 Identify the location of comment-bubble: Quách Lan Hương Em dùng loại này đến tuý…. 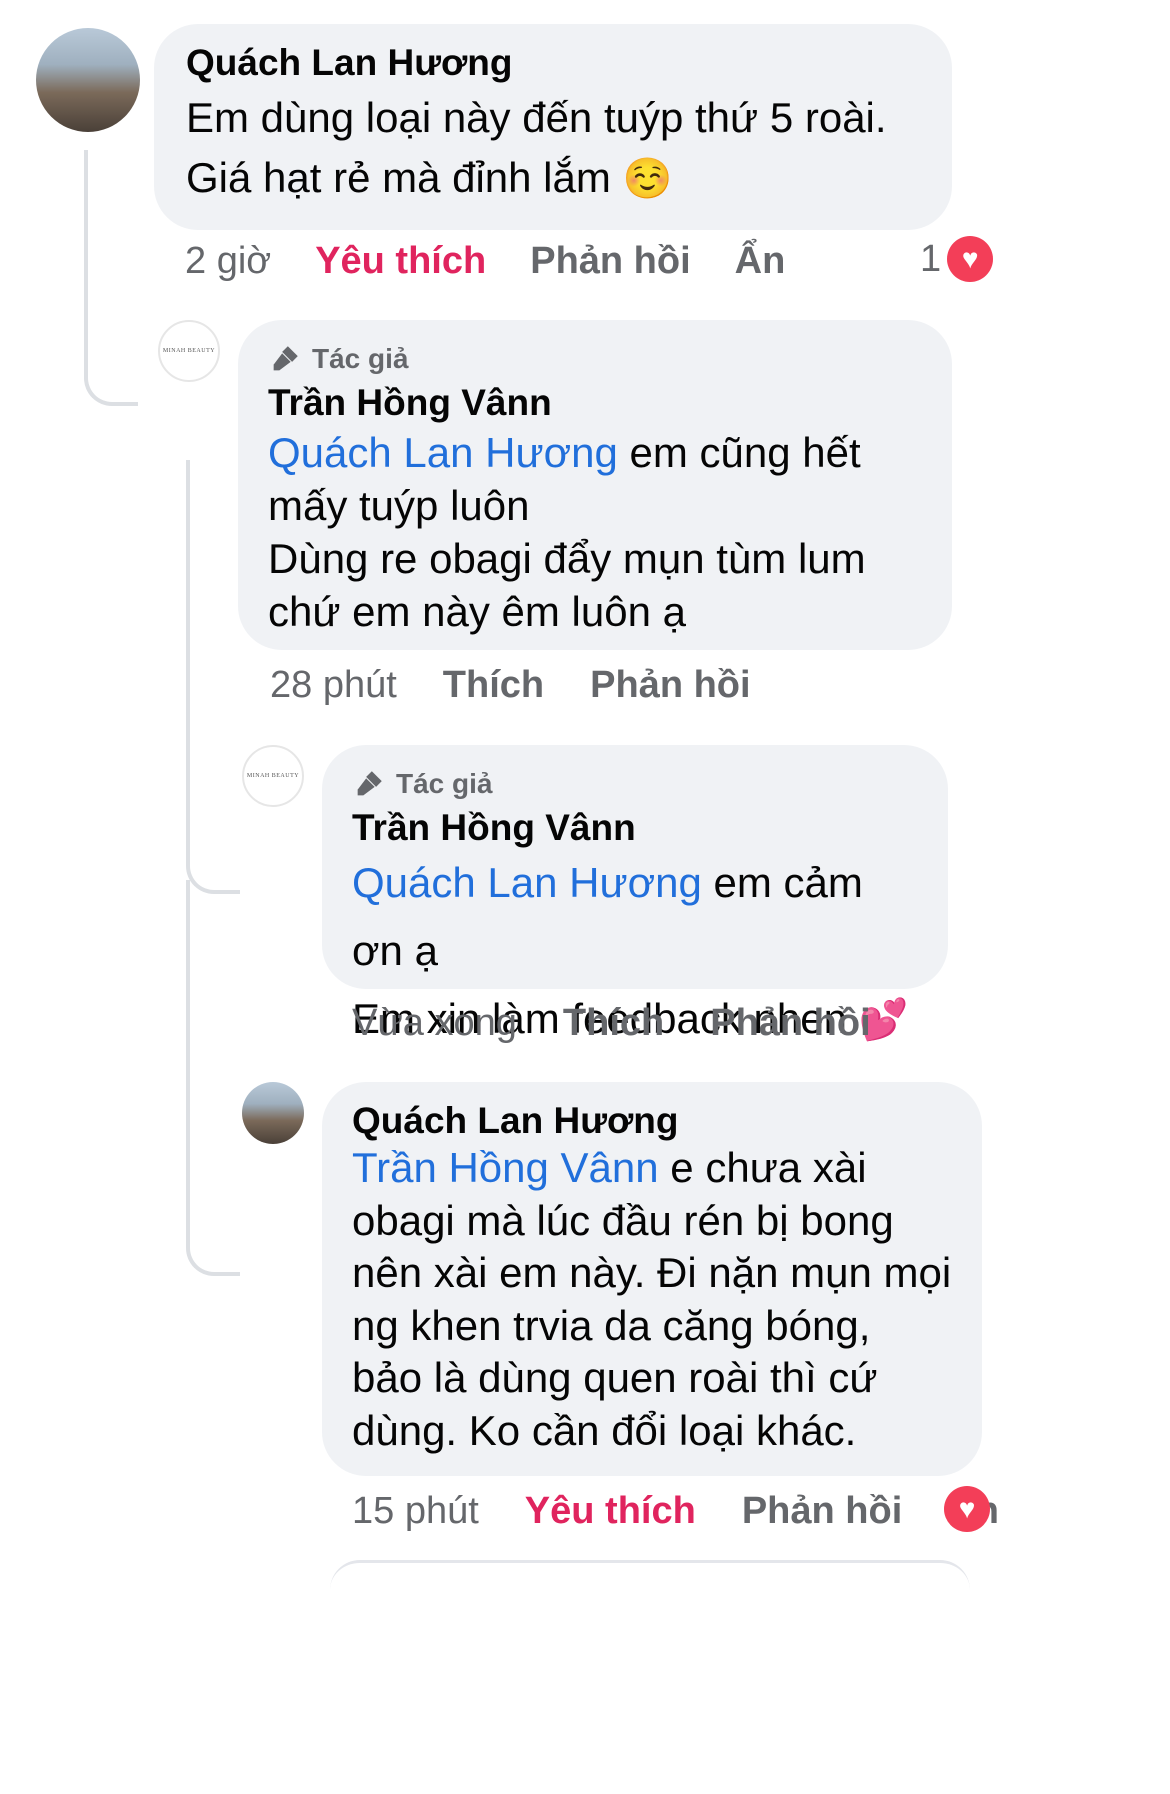
(553, 127).